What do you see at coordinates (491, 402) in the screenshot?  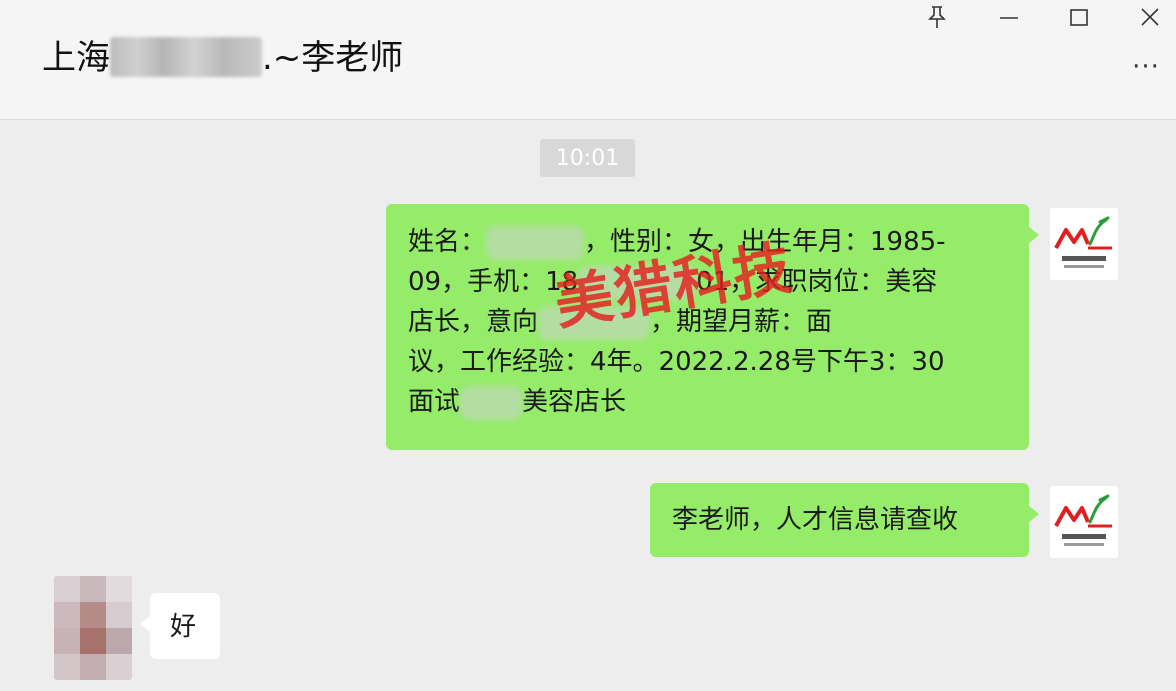 I see `redacted-company` at bounding box center [491, 402].